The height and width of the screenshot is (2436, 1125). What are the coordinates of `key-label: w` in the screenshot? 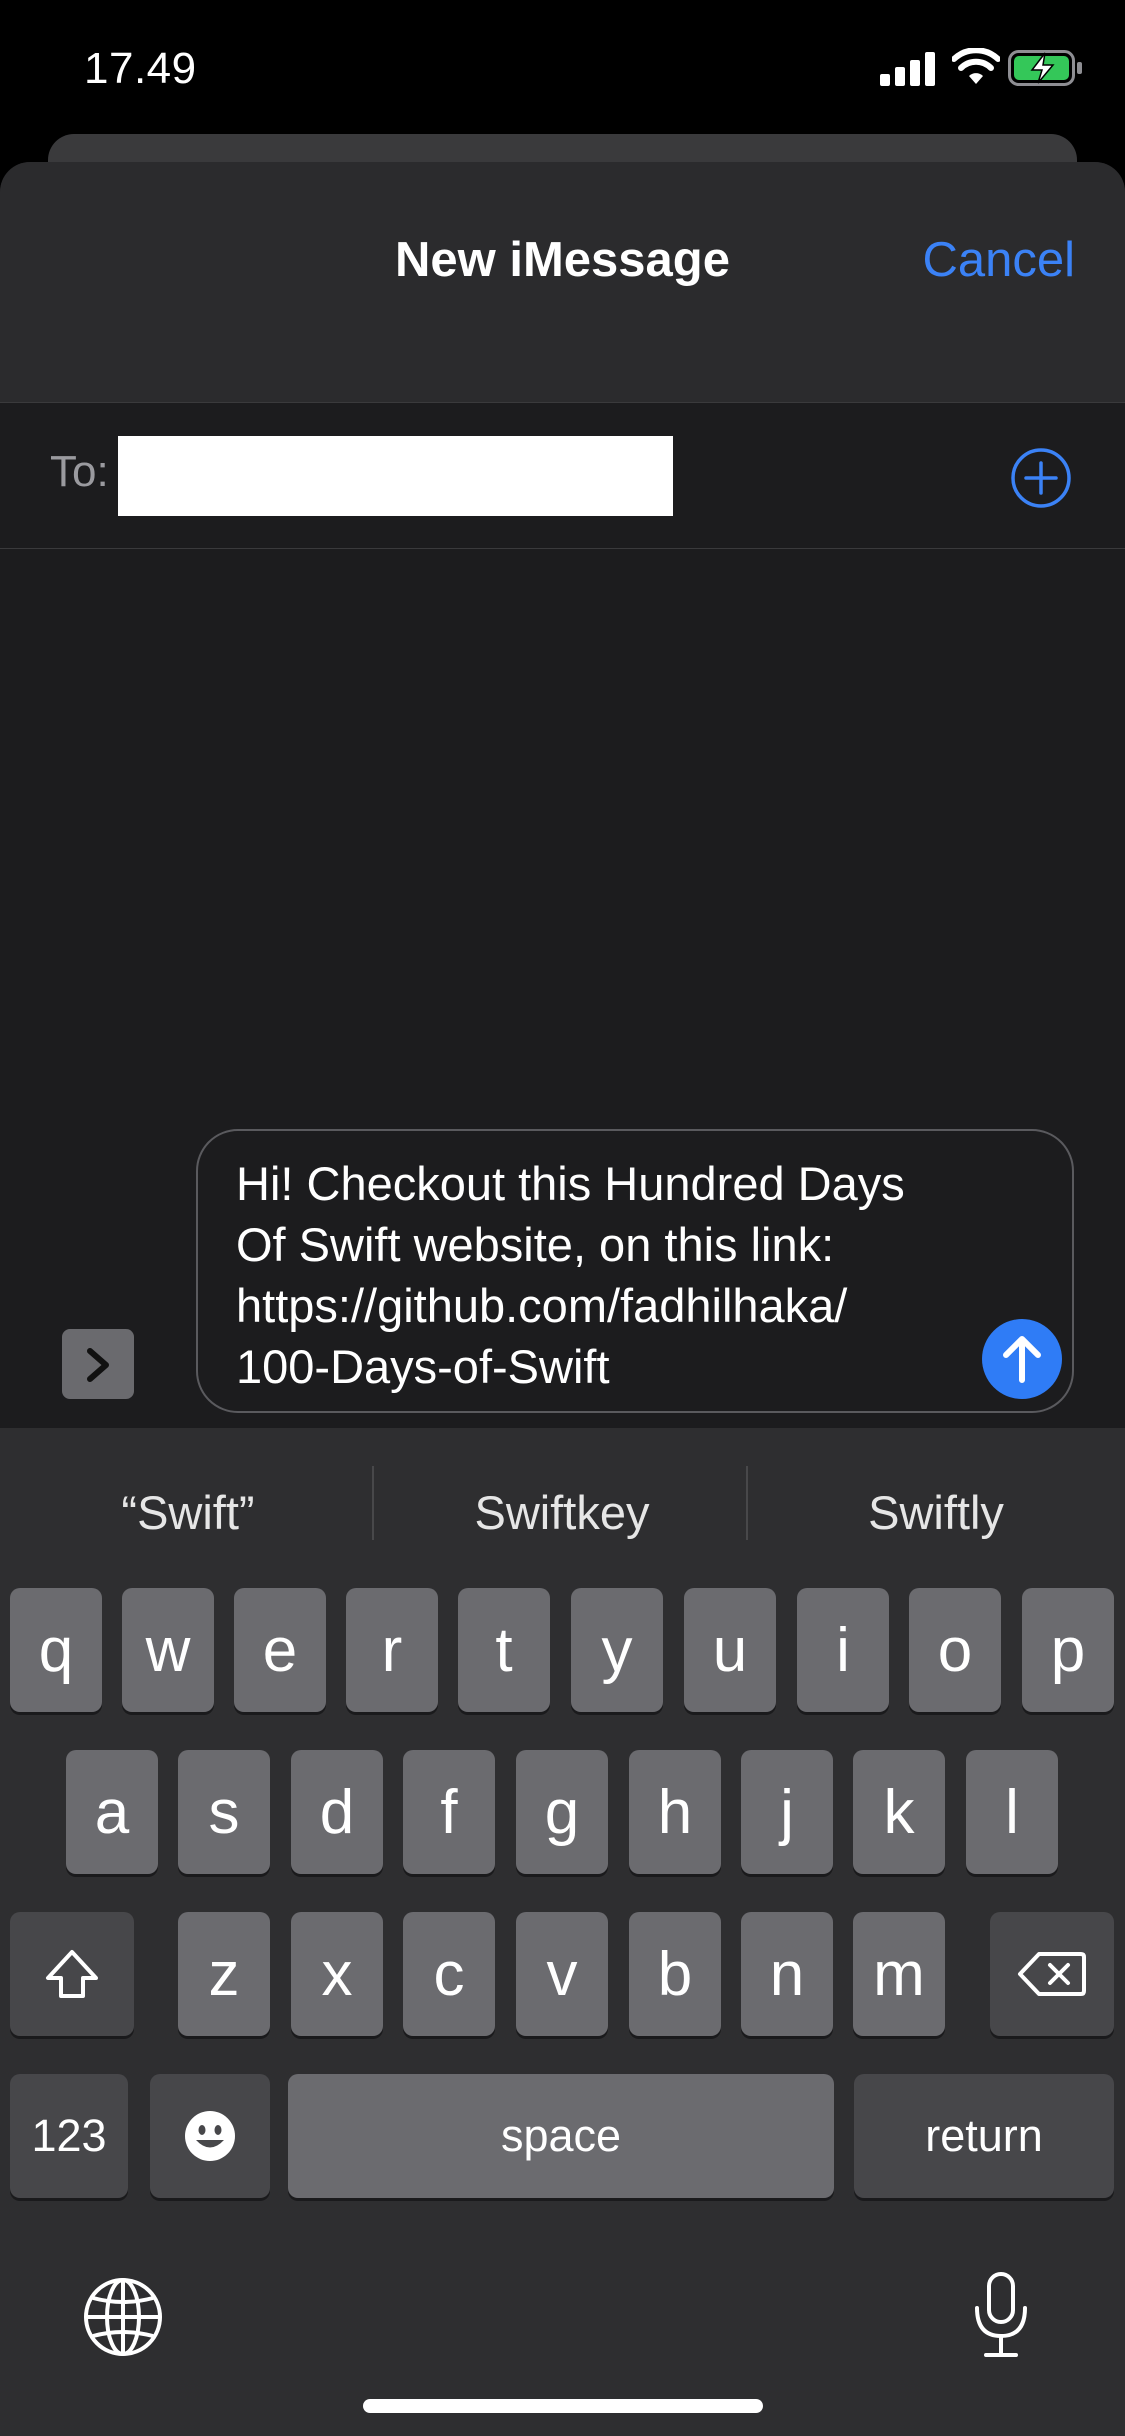 It's located at (168, 1650).